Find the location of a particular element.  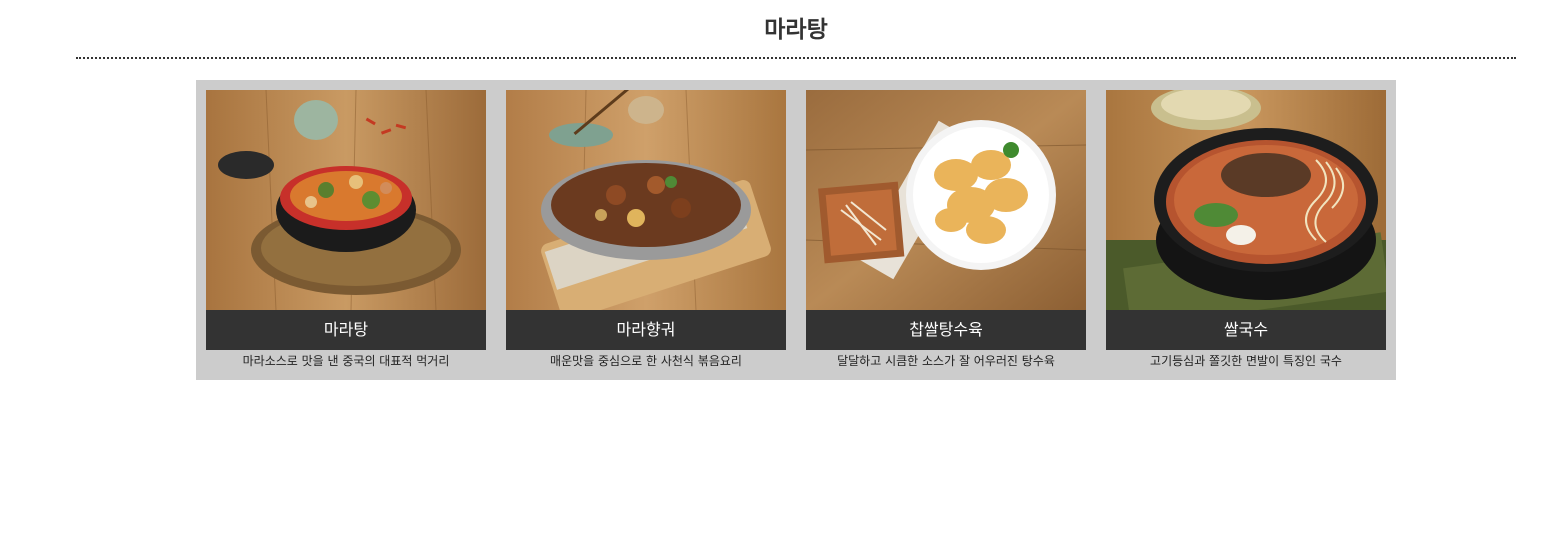

menu-name: 마라탕 is located at coordinates (346, 330).